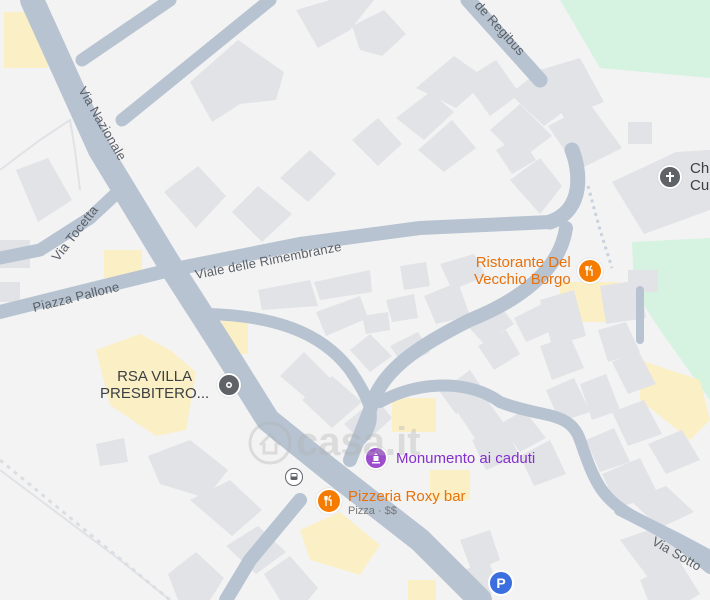 This screenshot has width=710, height=600. Describe the element at coordinates (700, 185) in the screenshot. I see `poi-chiesa-line2: Cu` at that location.